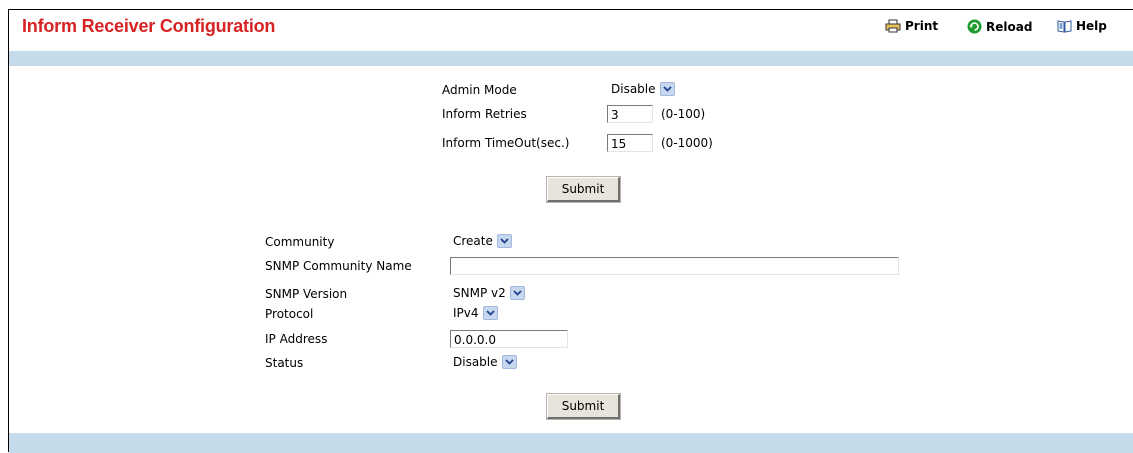 The image size is (1133, 453). What do you see at coordinates (149, 26) in the screenshot?
I see `page-title: Inform Receiver Configuration` at bounding box center [149, 26].